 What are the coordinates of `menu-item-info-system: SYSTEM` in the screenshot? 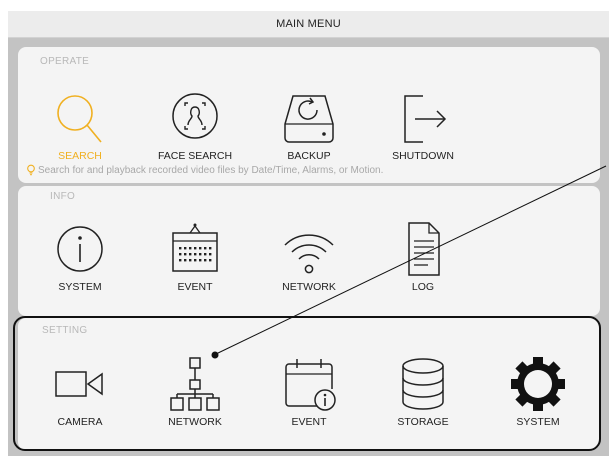 It's located at (80, 256).